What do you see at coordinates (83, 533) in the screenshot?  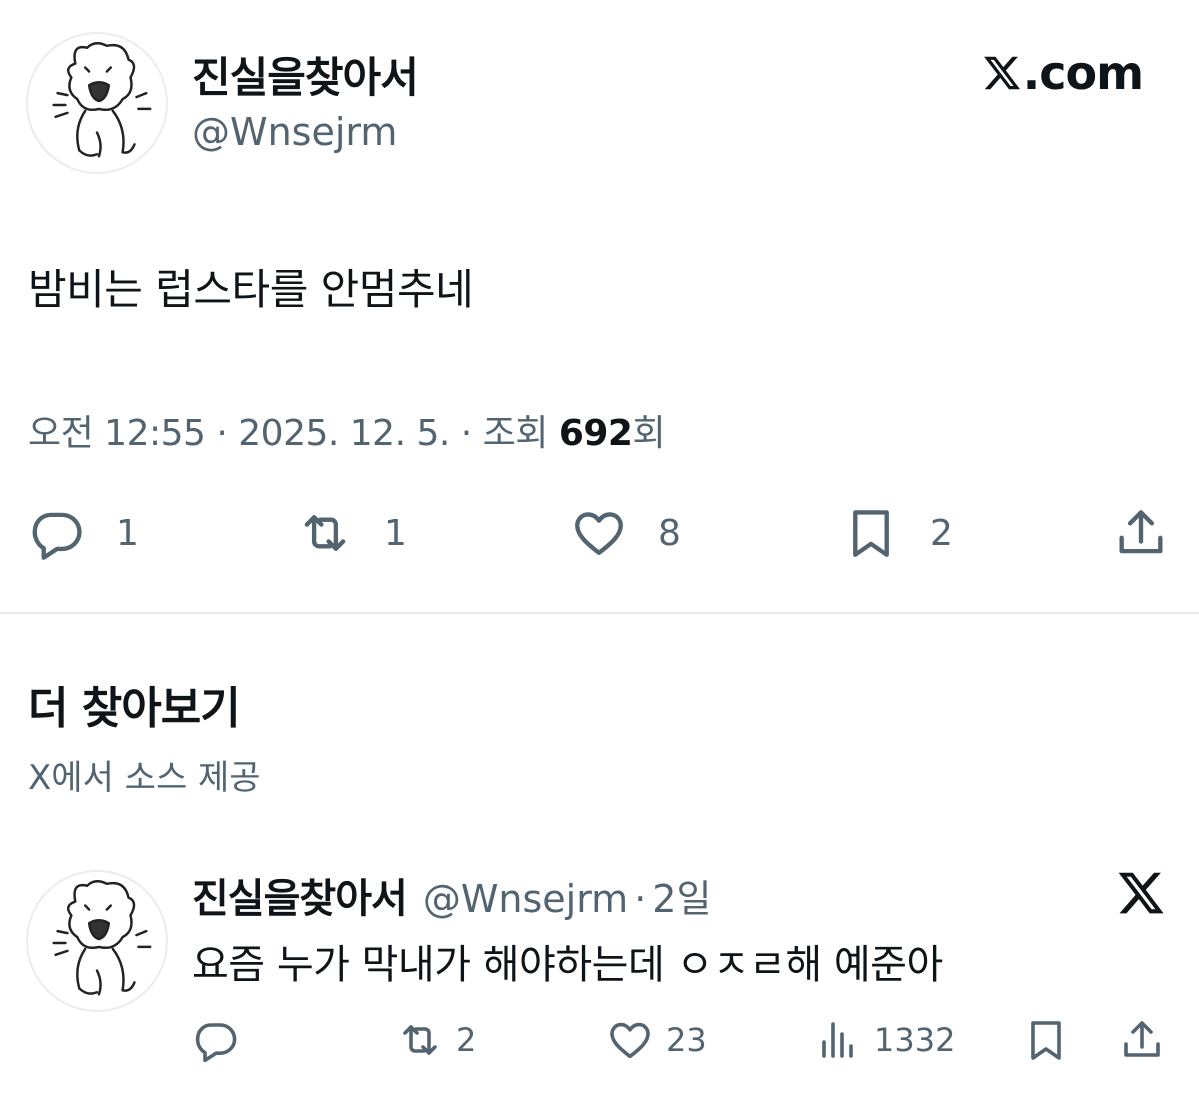 I see `reply-button: 1` at bounding box center [83, 533].